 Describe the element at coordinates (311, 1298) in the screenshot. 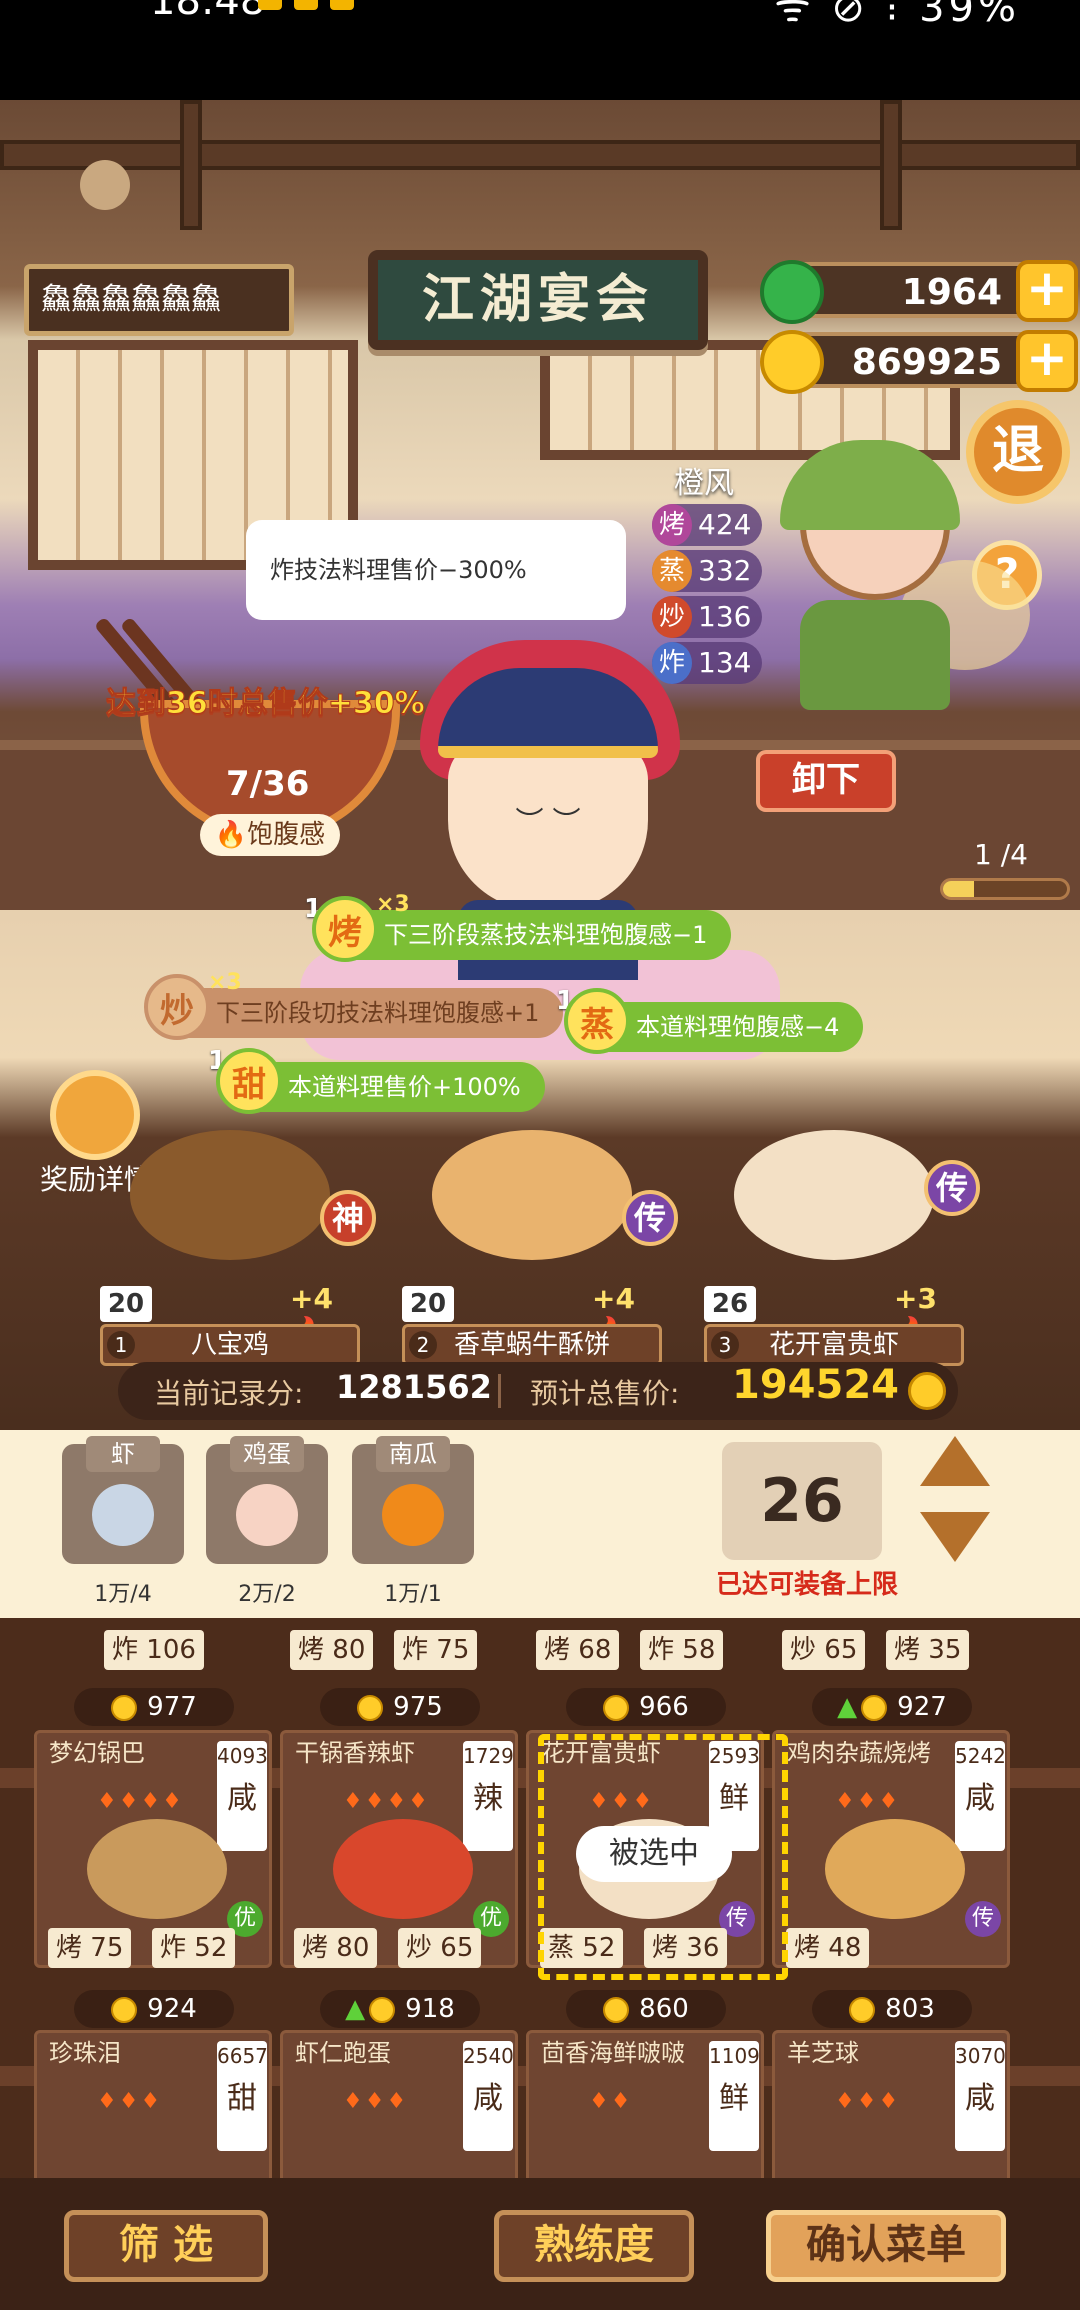

I see `satiety-bonus-value: +4` at that location.